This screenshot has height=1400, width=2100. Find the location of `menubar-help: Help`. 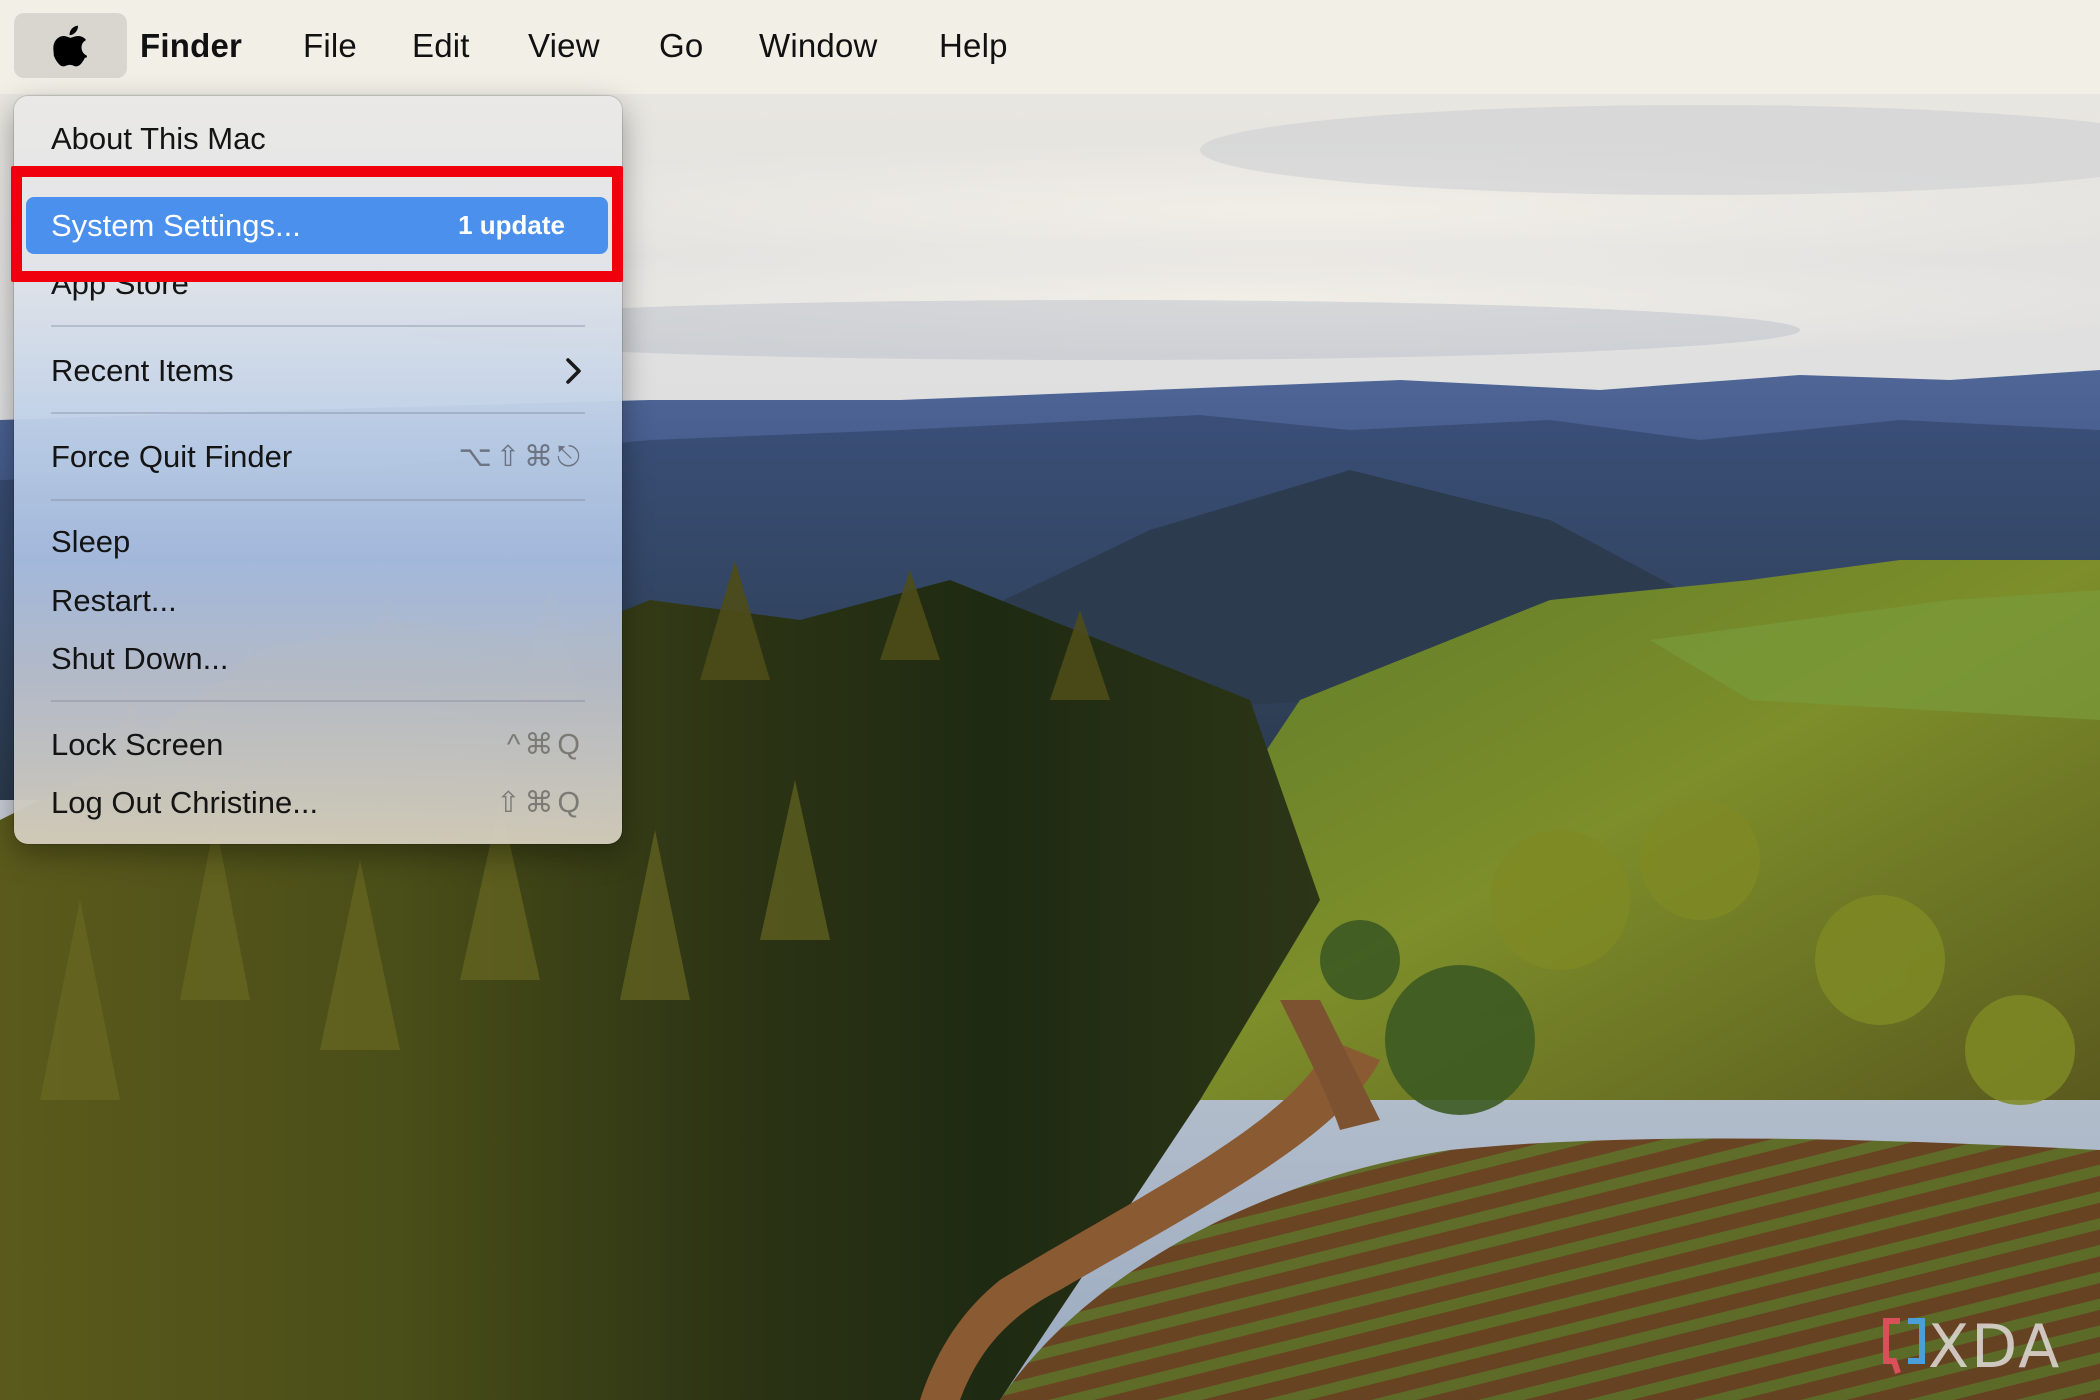

menubar-help: Help is located at coordinates (973, 46).